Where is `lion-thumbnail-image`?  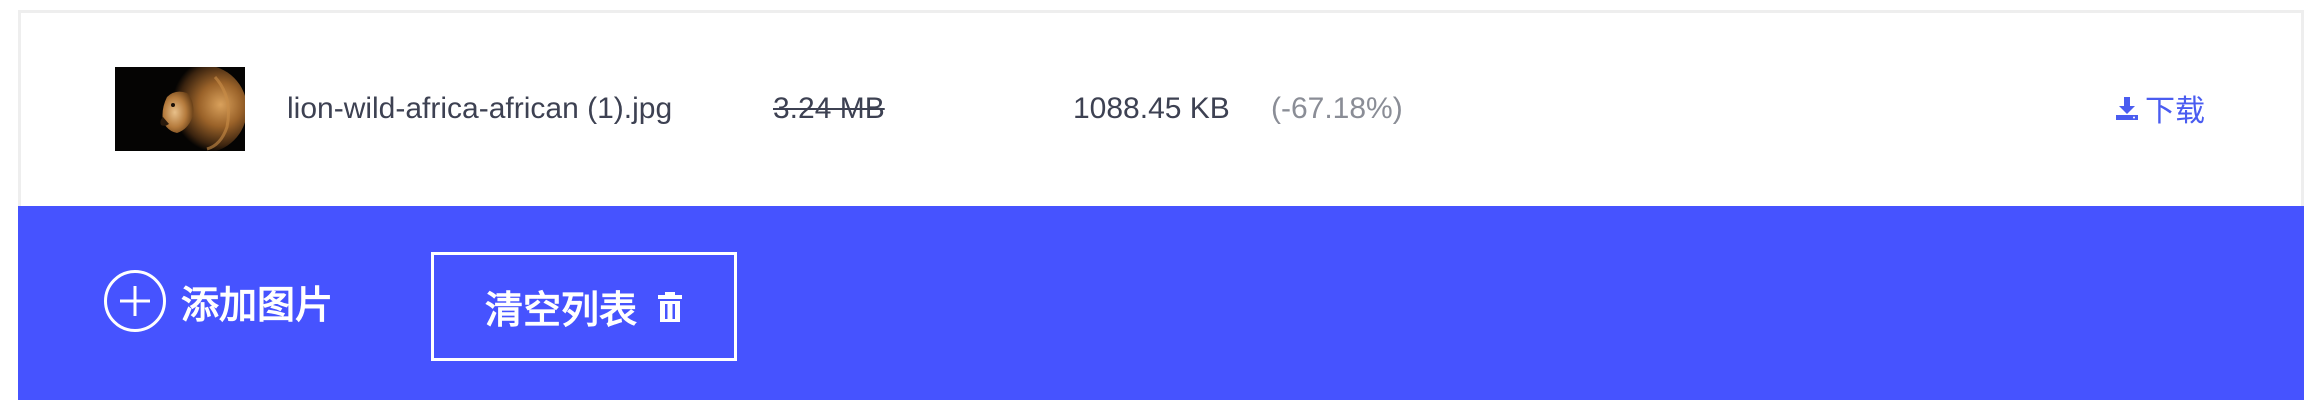
lion-thumbnail-image is located at coordinates (180, 109).